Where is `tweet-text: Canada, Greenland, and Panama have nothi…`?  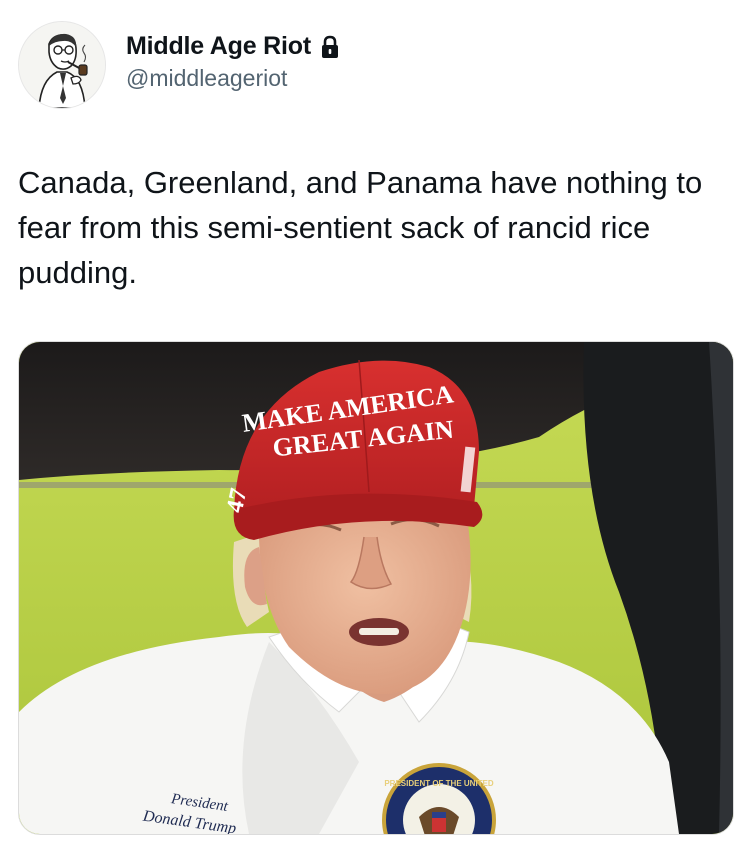 tweet-text: Canada, Greenland, and Panama have nothi… is located at coordinates (364, 227).